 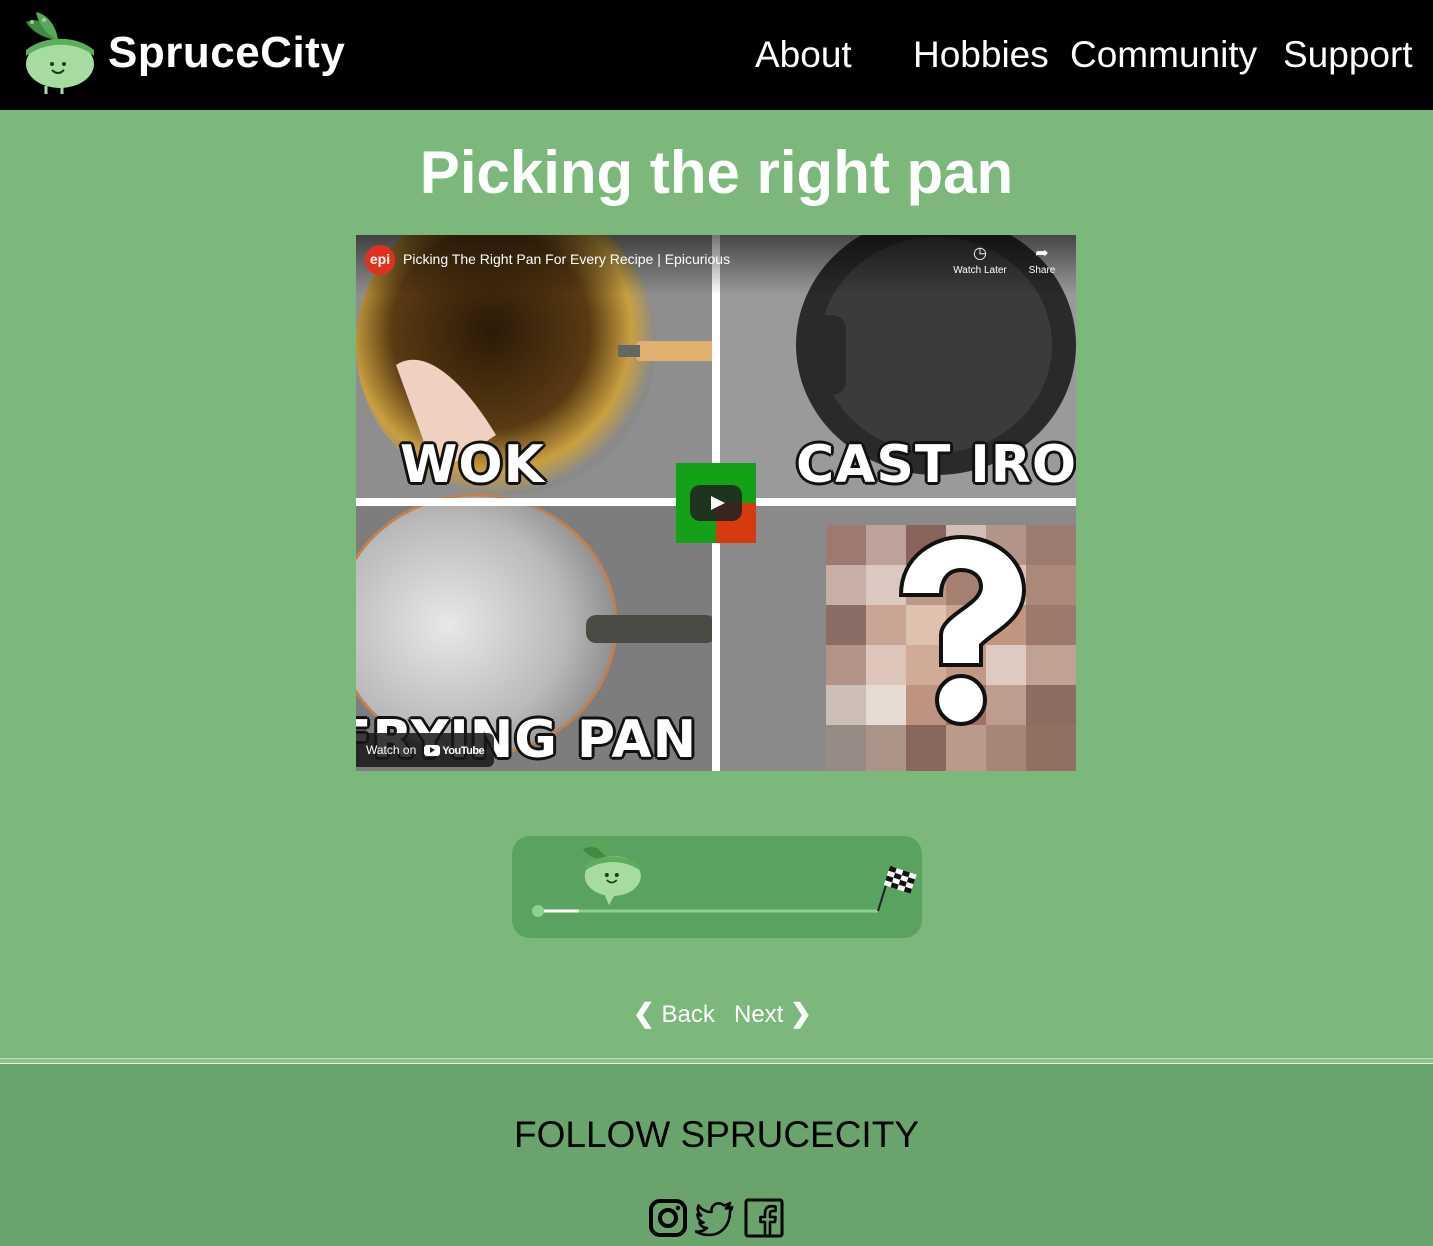 What do you see at coordinates (58, 53) in the screenshot?
I see `spruce-logo-icon` at bounding box center [58, 53].